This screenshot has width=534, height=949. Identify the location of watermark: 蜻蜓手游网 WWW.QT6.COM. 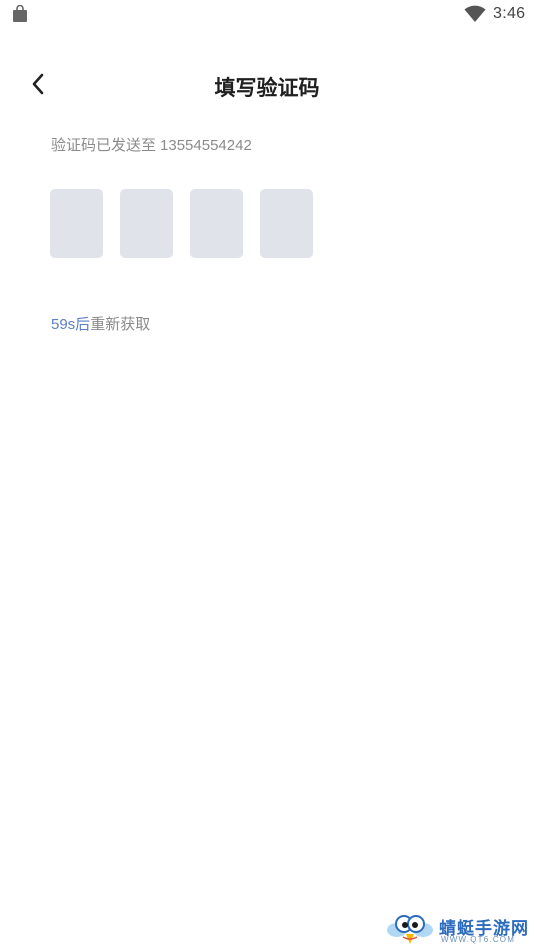
(459, 928).